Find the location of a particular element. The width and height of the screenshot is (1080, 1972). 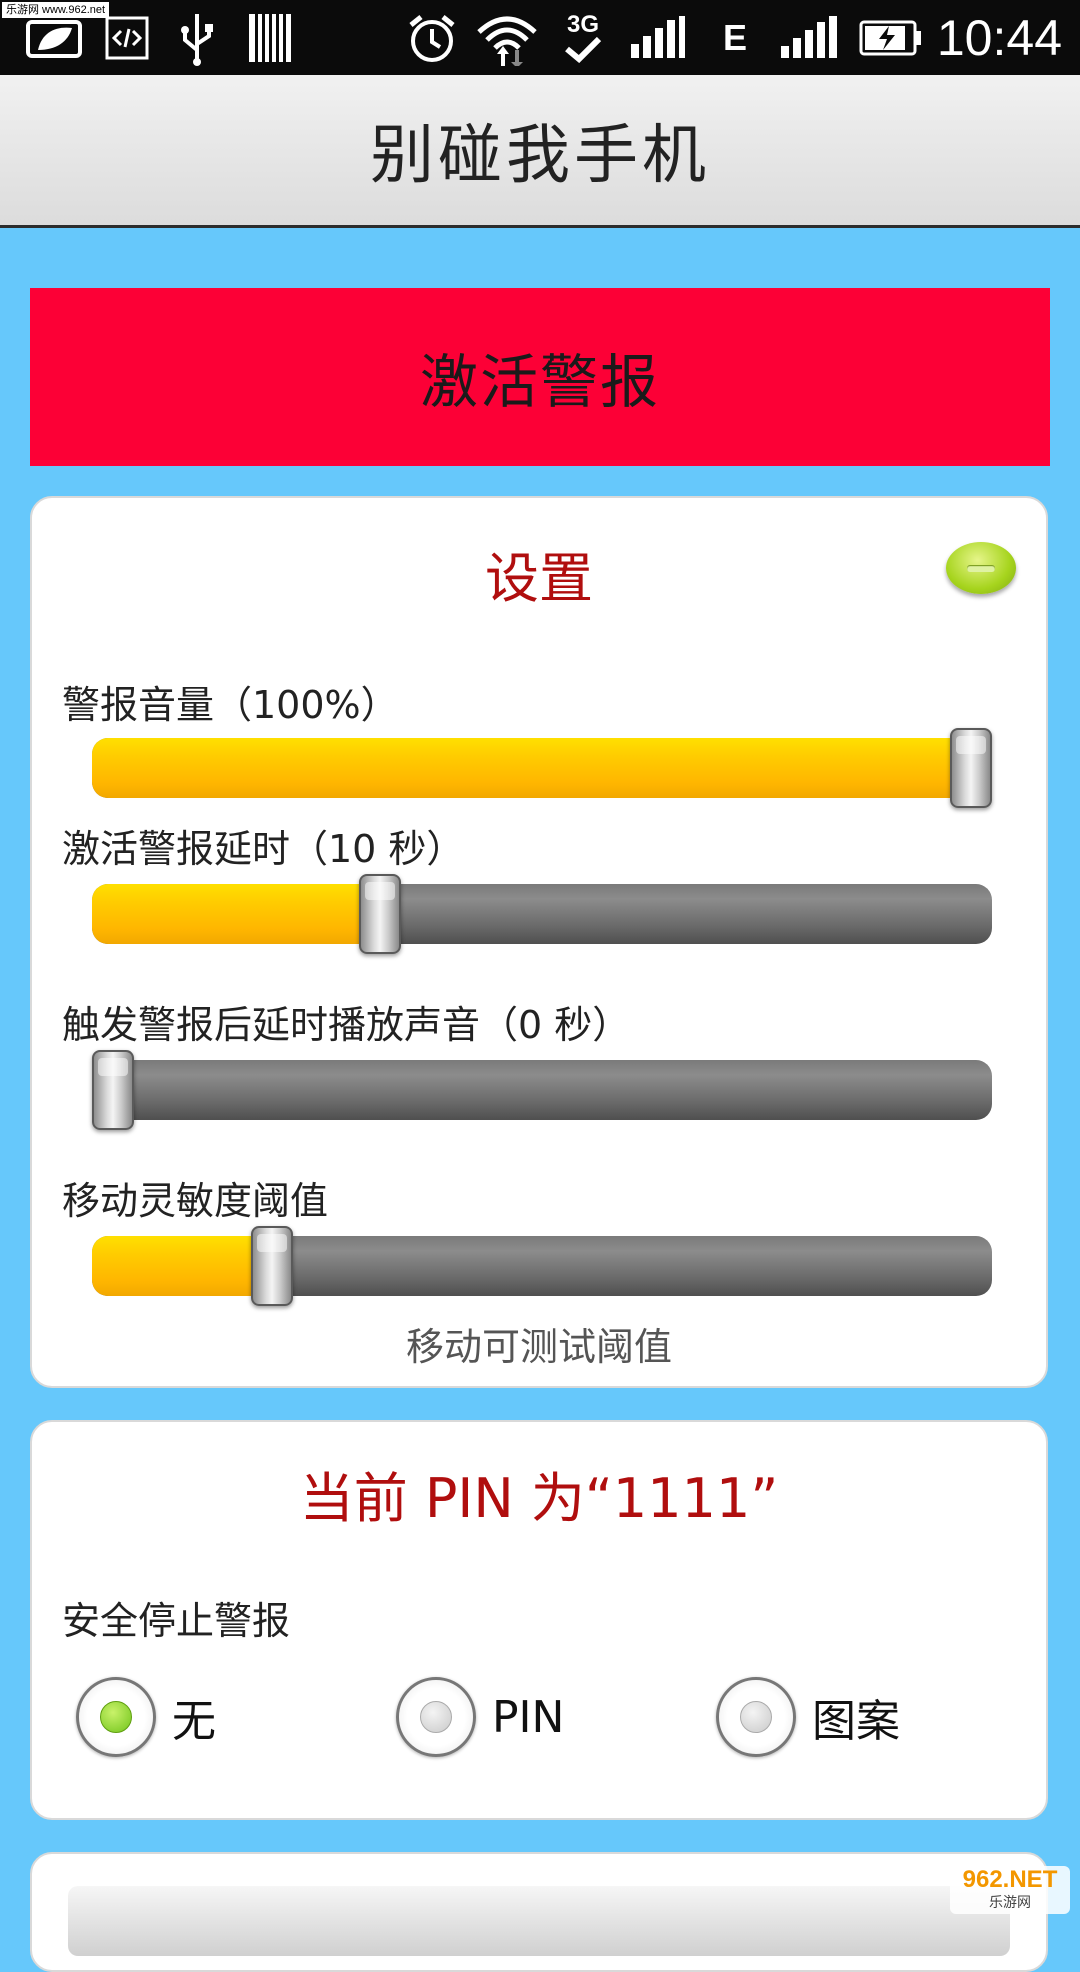

volume-slider is located at coordinates (542, 768).